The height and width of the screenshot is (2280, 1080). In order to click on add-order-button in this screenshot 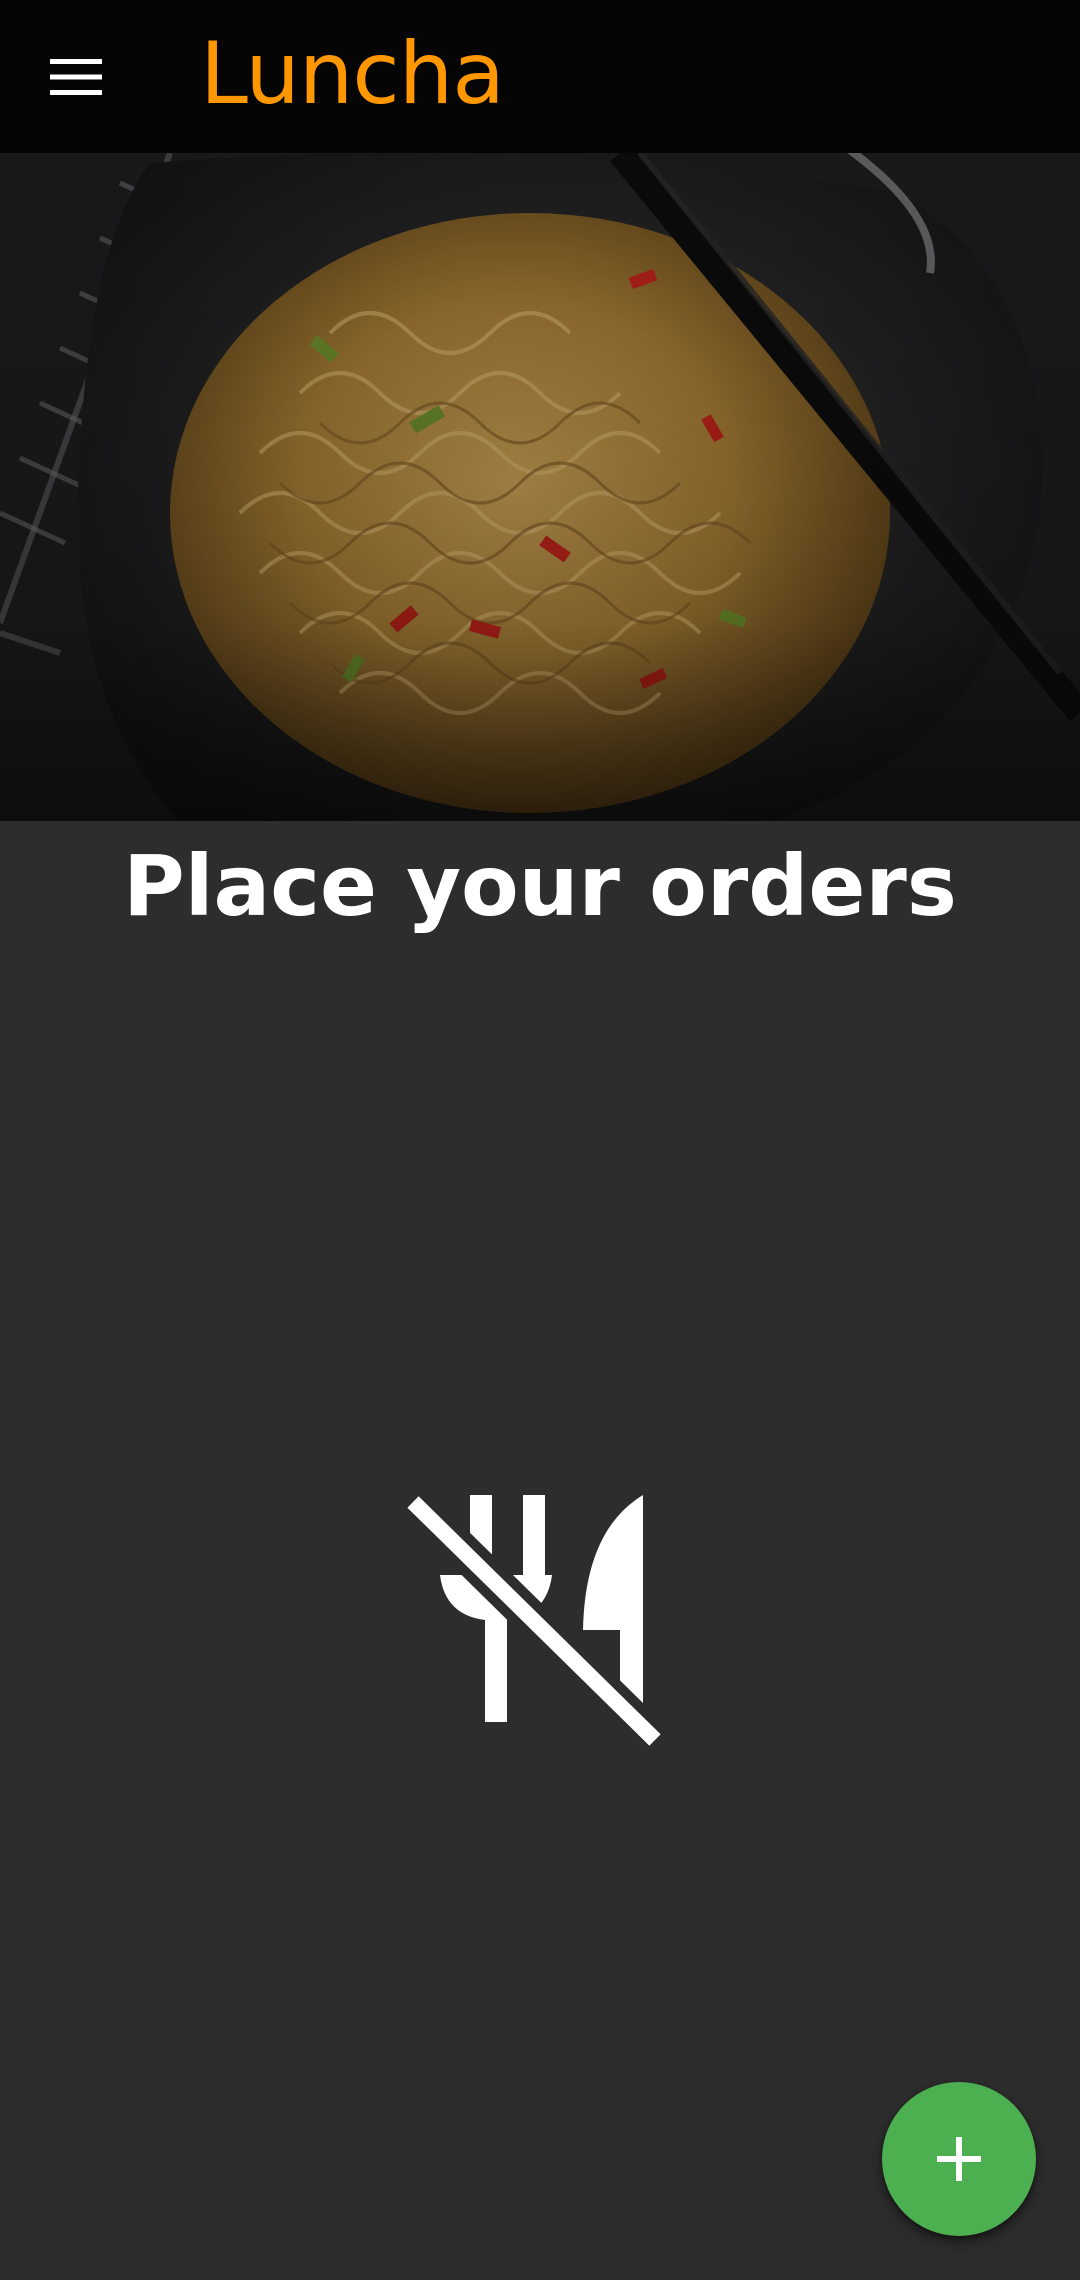, I will do `click(959, 2159)`.